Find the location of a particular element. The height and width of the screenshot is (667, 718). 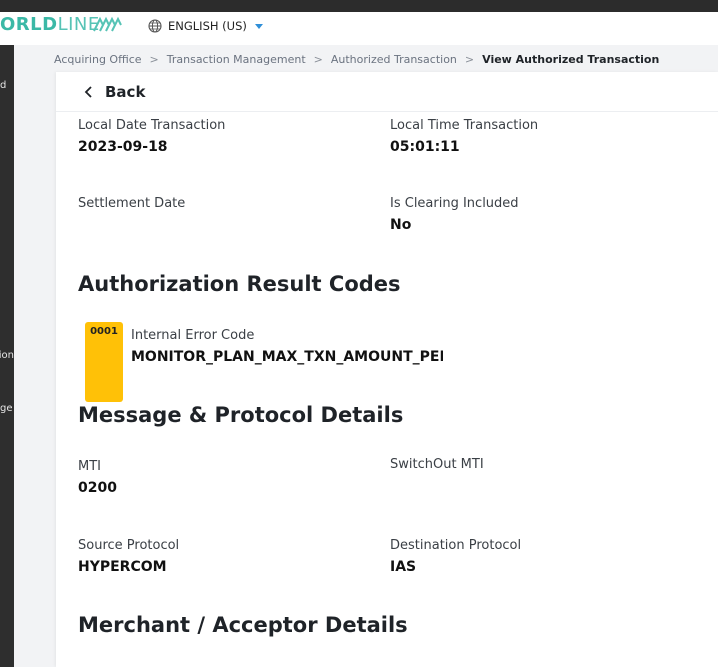

breadcrumb-acquiring-office: Acquiring Office is located at coordinates (98, 59).